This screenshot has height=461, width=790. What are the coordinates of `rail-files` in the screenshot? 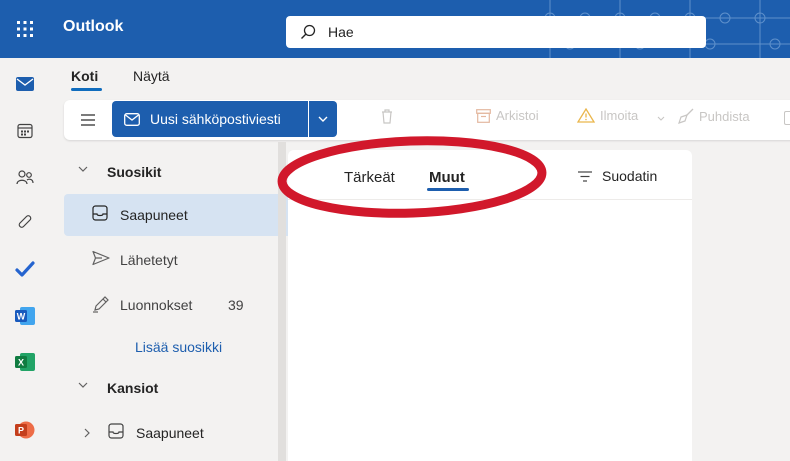 It's located at (25, 223).